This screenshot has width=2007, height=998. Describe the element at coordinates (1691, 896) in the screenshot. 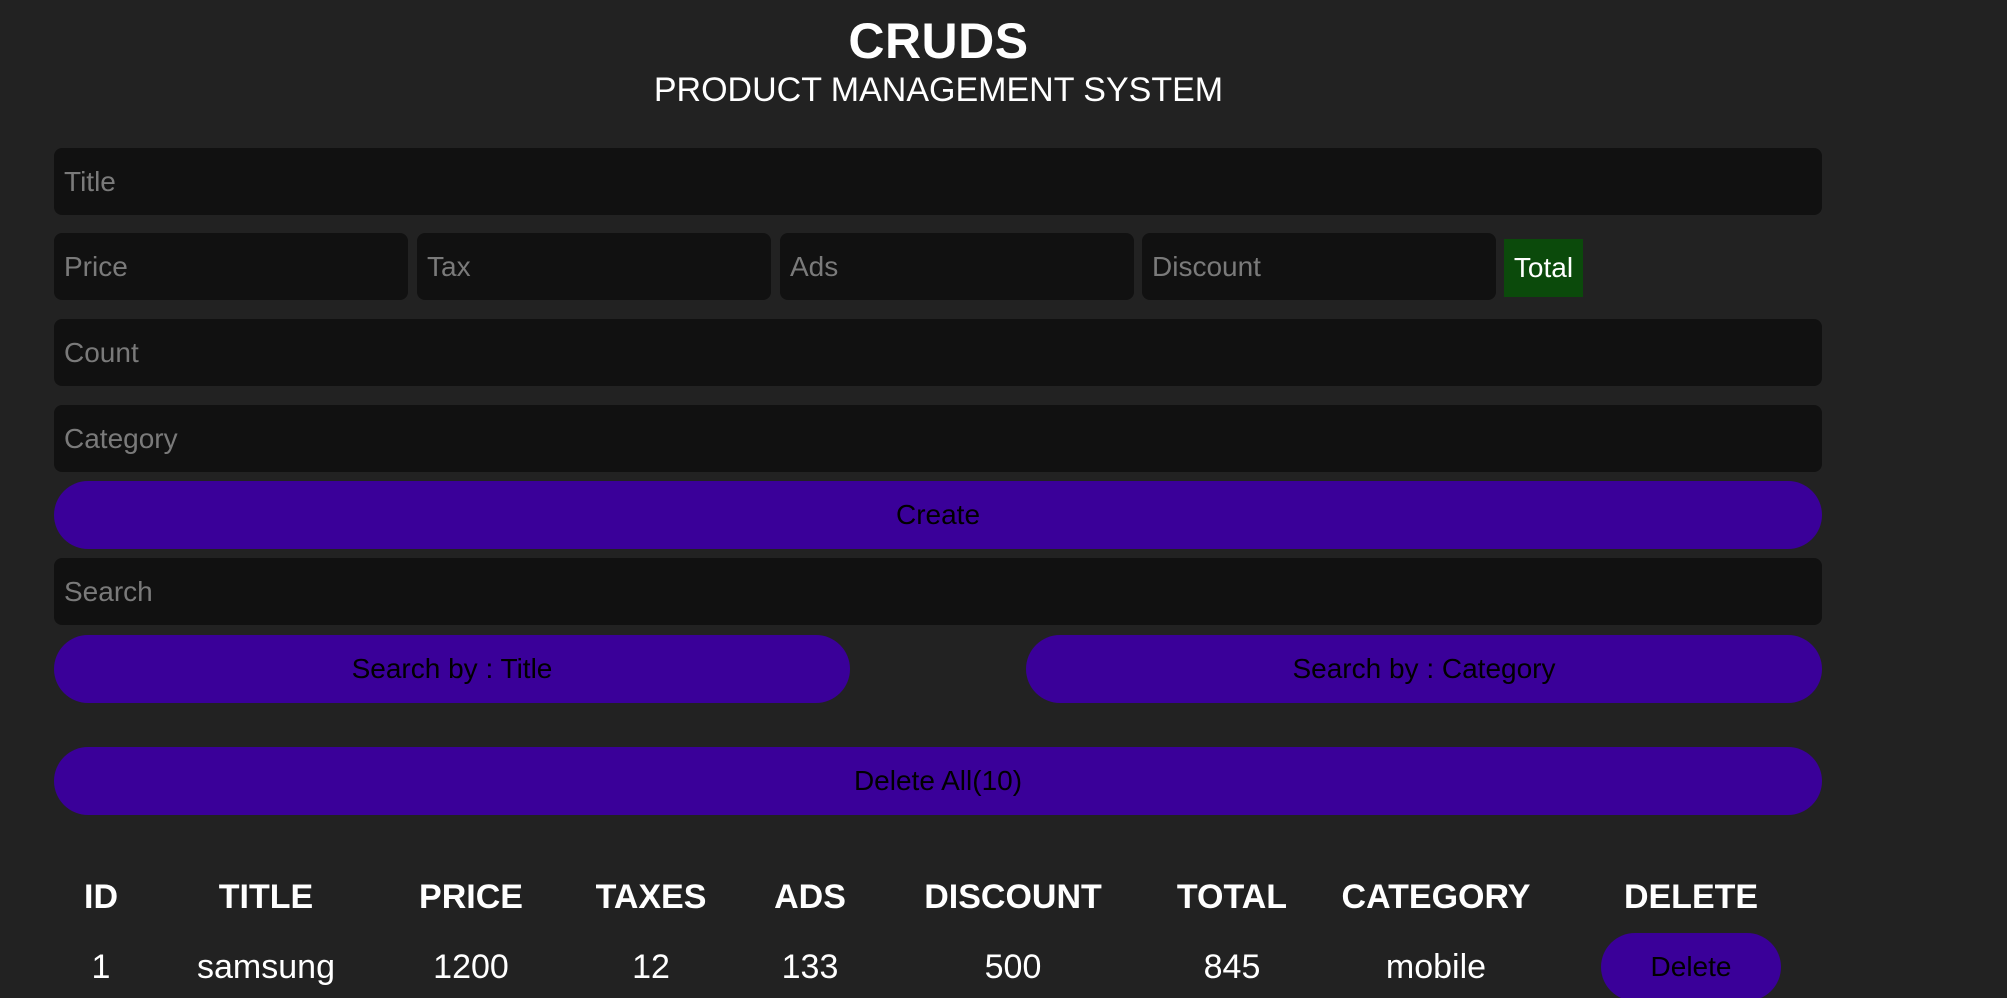

I see `column-header-delete: DELETE` at that location.